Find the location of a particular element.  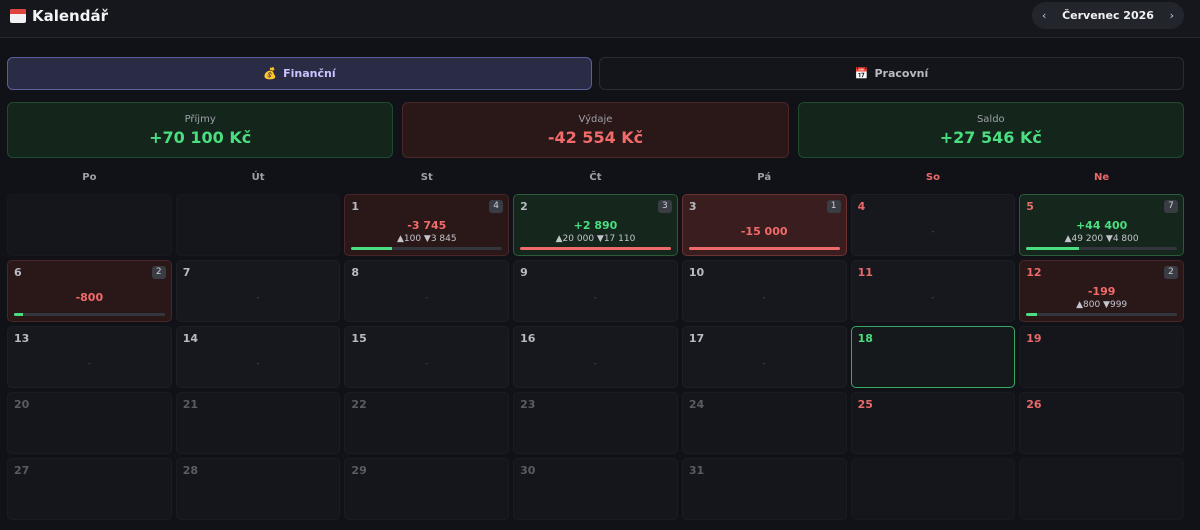

calendar-day-cell: 11 - is located at coordinates (933, 291).